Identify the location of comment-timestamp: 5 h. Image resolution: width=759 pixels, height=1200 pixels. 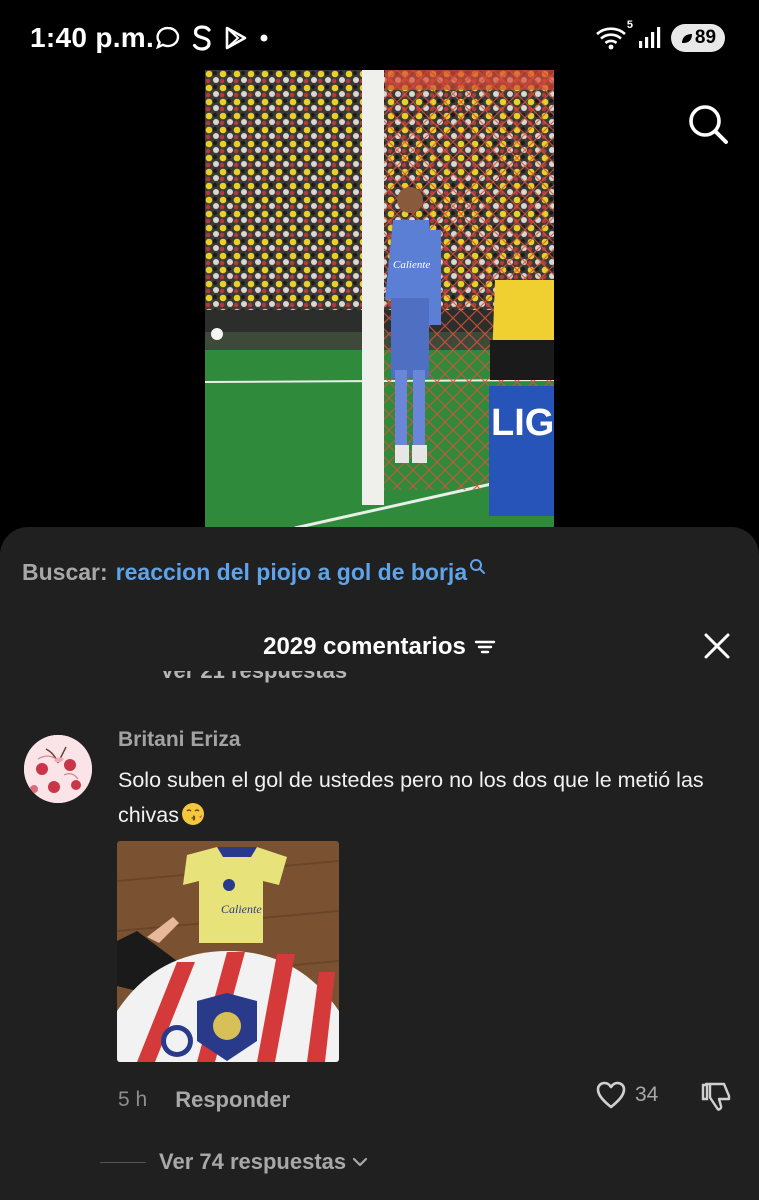
(133, 1099).